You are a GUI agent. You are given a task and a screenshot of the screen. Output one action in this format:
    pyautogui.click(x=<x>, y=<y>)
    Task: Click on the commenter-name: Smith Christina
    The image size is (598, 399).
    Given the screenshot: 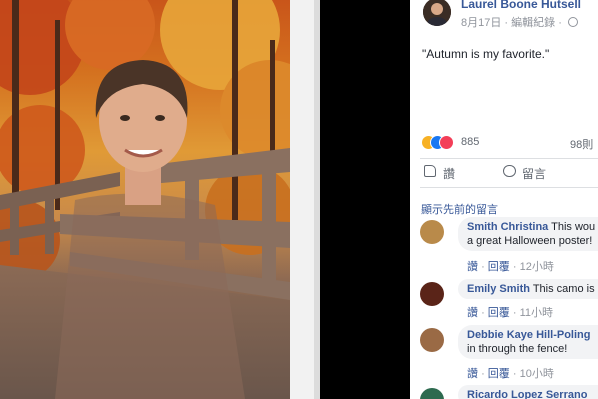 What is the action you would take?
    pyautogui.click(x=507, y=227)
    